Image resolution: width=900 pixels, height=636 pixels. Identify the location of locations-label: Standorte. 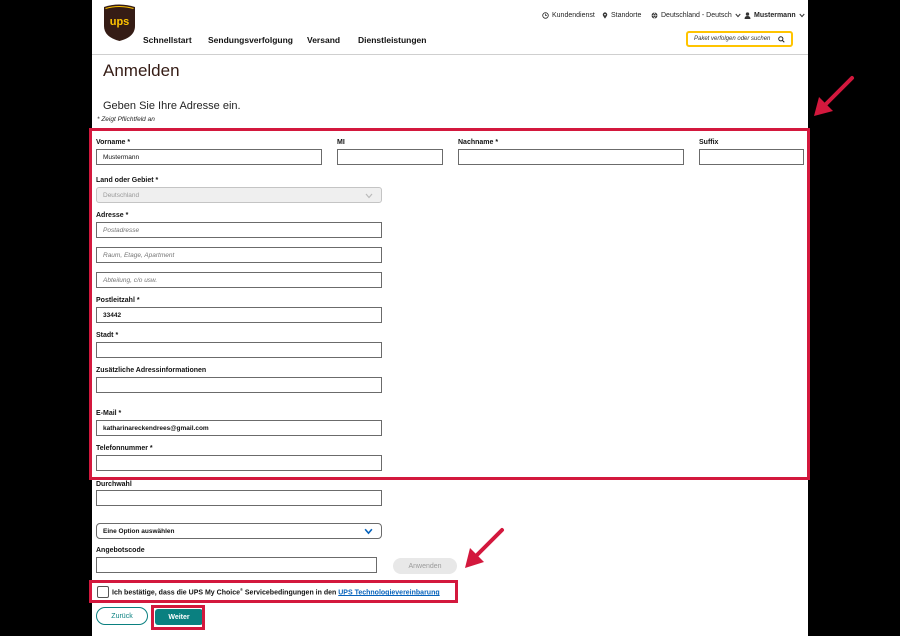
(626, 15).